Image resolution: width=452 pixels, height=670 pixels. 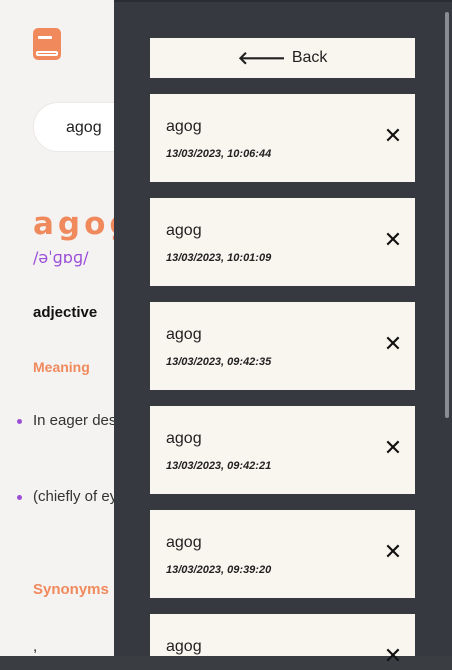 I want to click on back-button-label: Back, so click(x=309, y=57).